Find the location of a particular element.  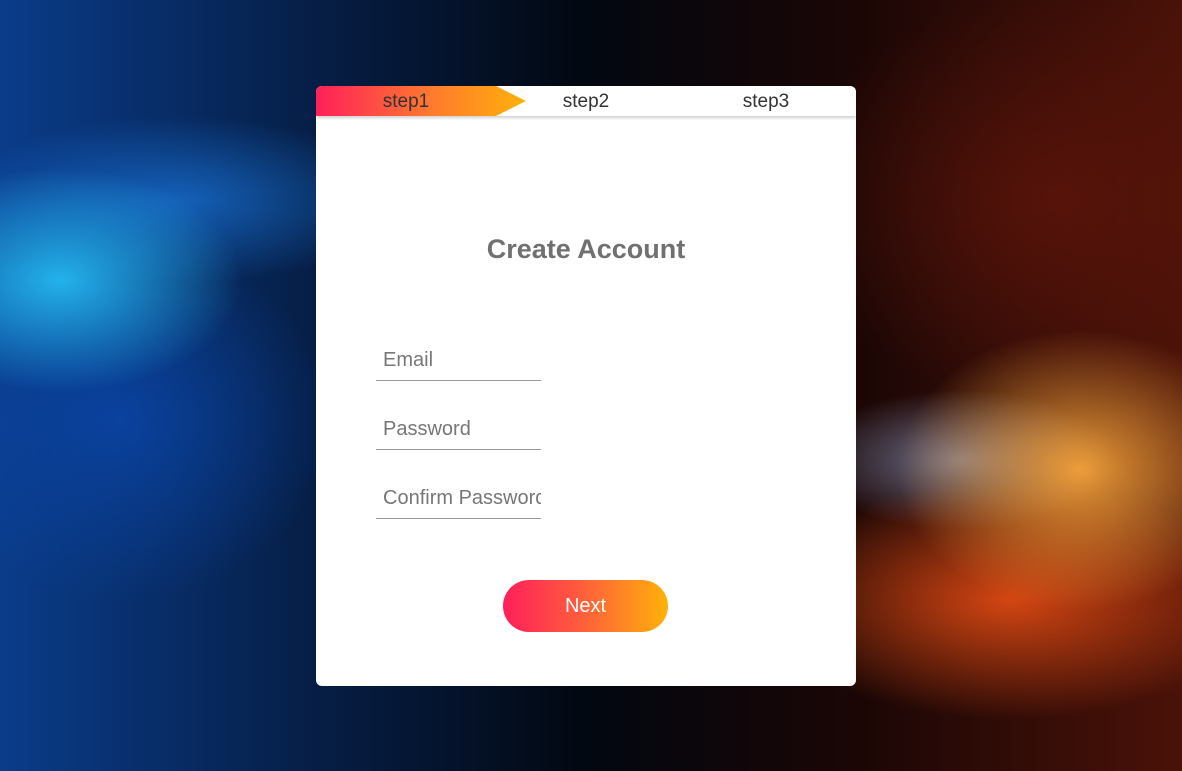

page-title: Create Account is located at coordinates (586, 249).